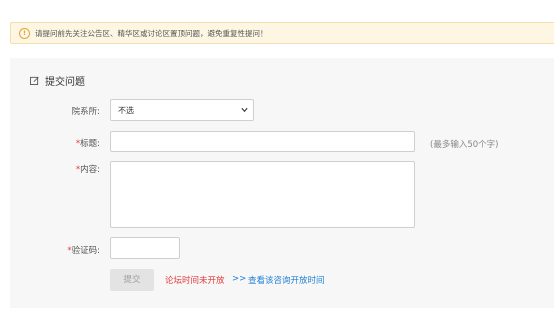  I want to click on chevron-down-icon, so click(244, 110).